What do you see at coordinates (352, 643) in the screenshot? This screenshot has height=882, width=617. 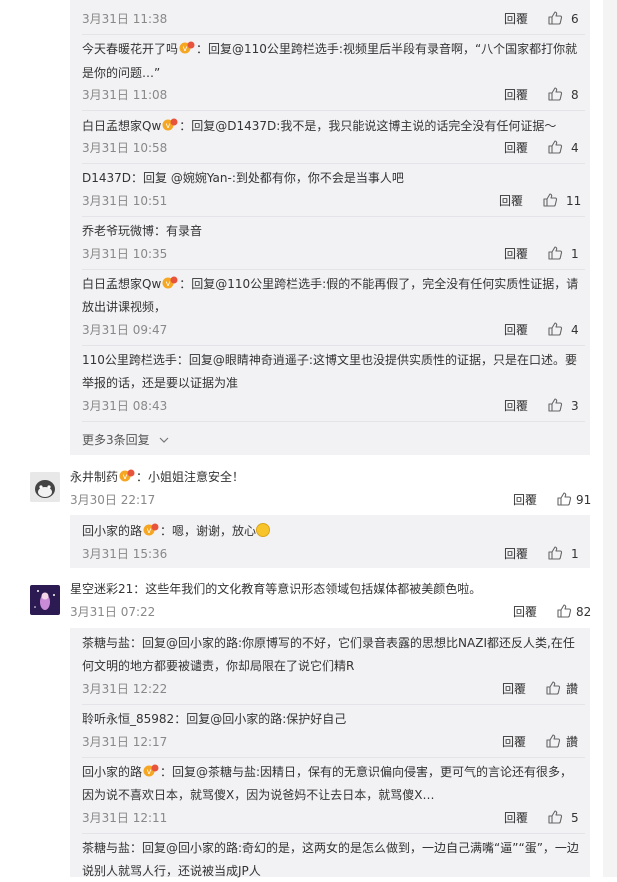 I see `comment-body: ：回复@回小家的路:你原博写的不好，它们录音表露的思想比NAZI都还反人类,在任` at bounding box center [352, 643].